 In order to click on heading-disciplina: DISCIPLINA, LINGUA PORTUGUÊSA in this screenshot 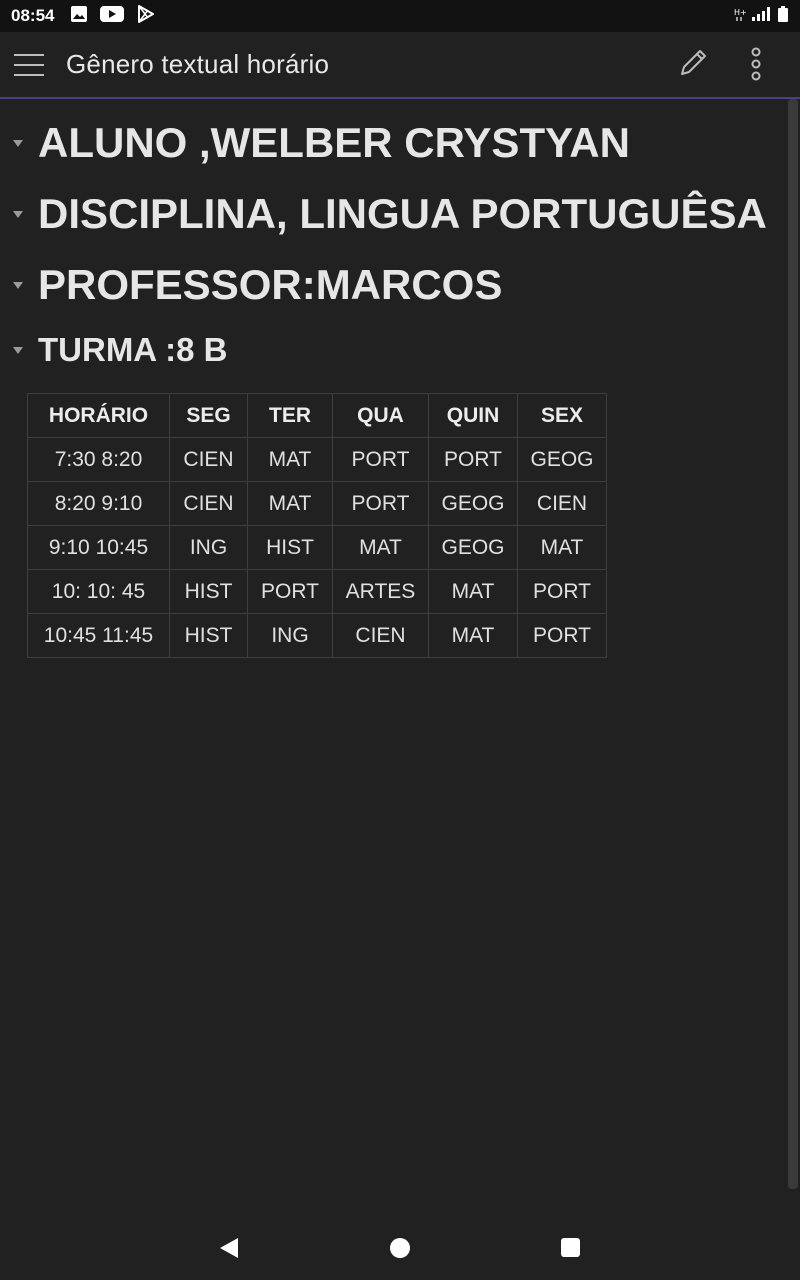, I will do `click(383, 214)`.